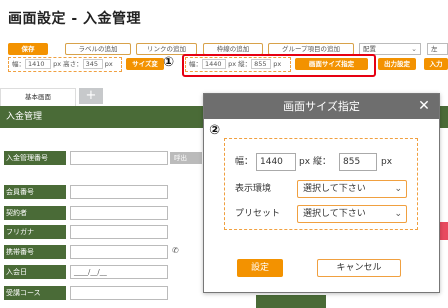  Describe the element at coordinates (434, 49) in the screenshot. I see `align-select-value: 左` at that location.